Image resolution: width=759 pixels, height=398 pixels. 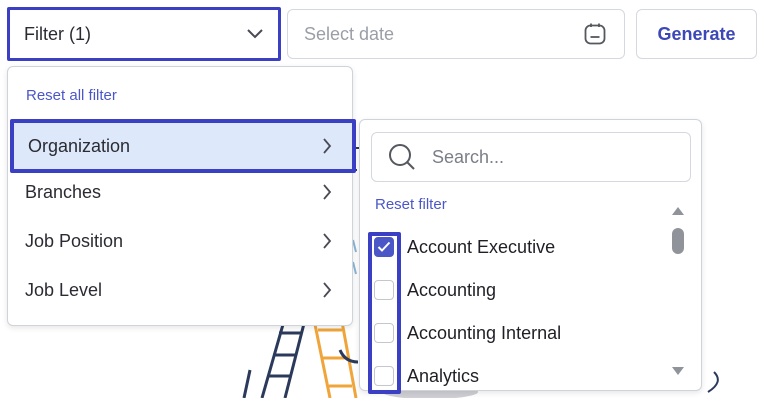 What do you see at coordinates (678, 241) in the screenshot?
I see `scrollbar-thumb` at bounding box center [678, 241].